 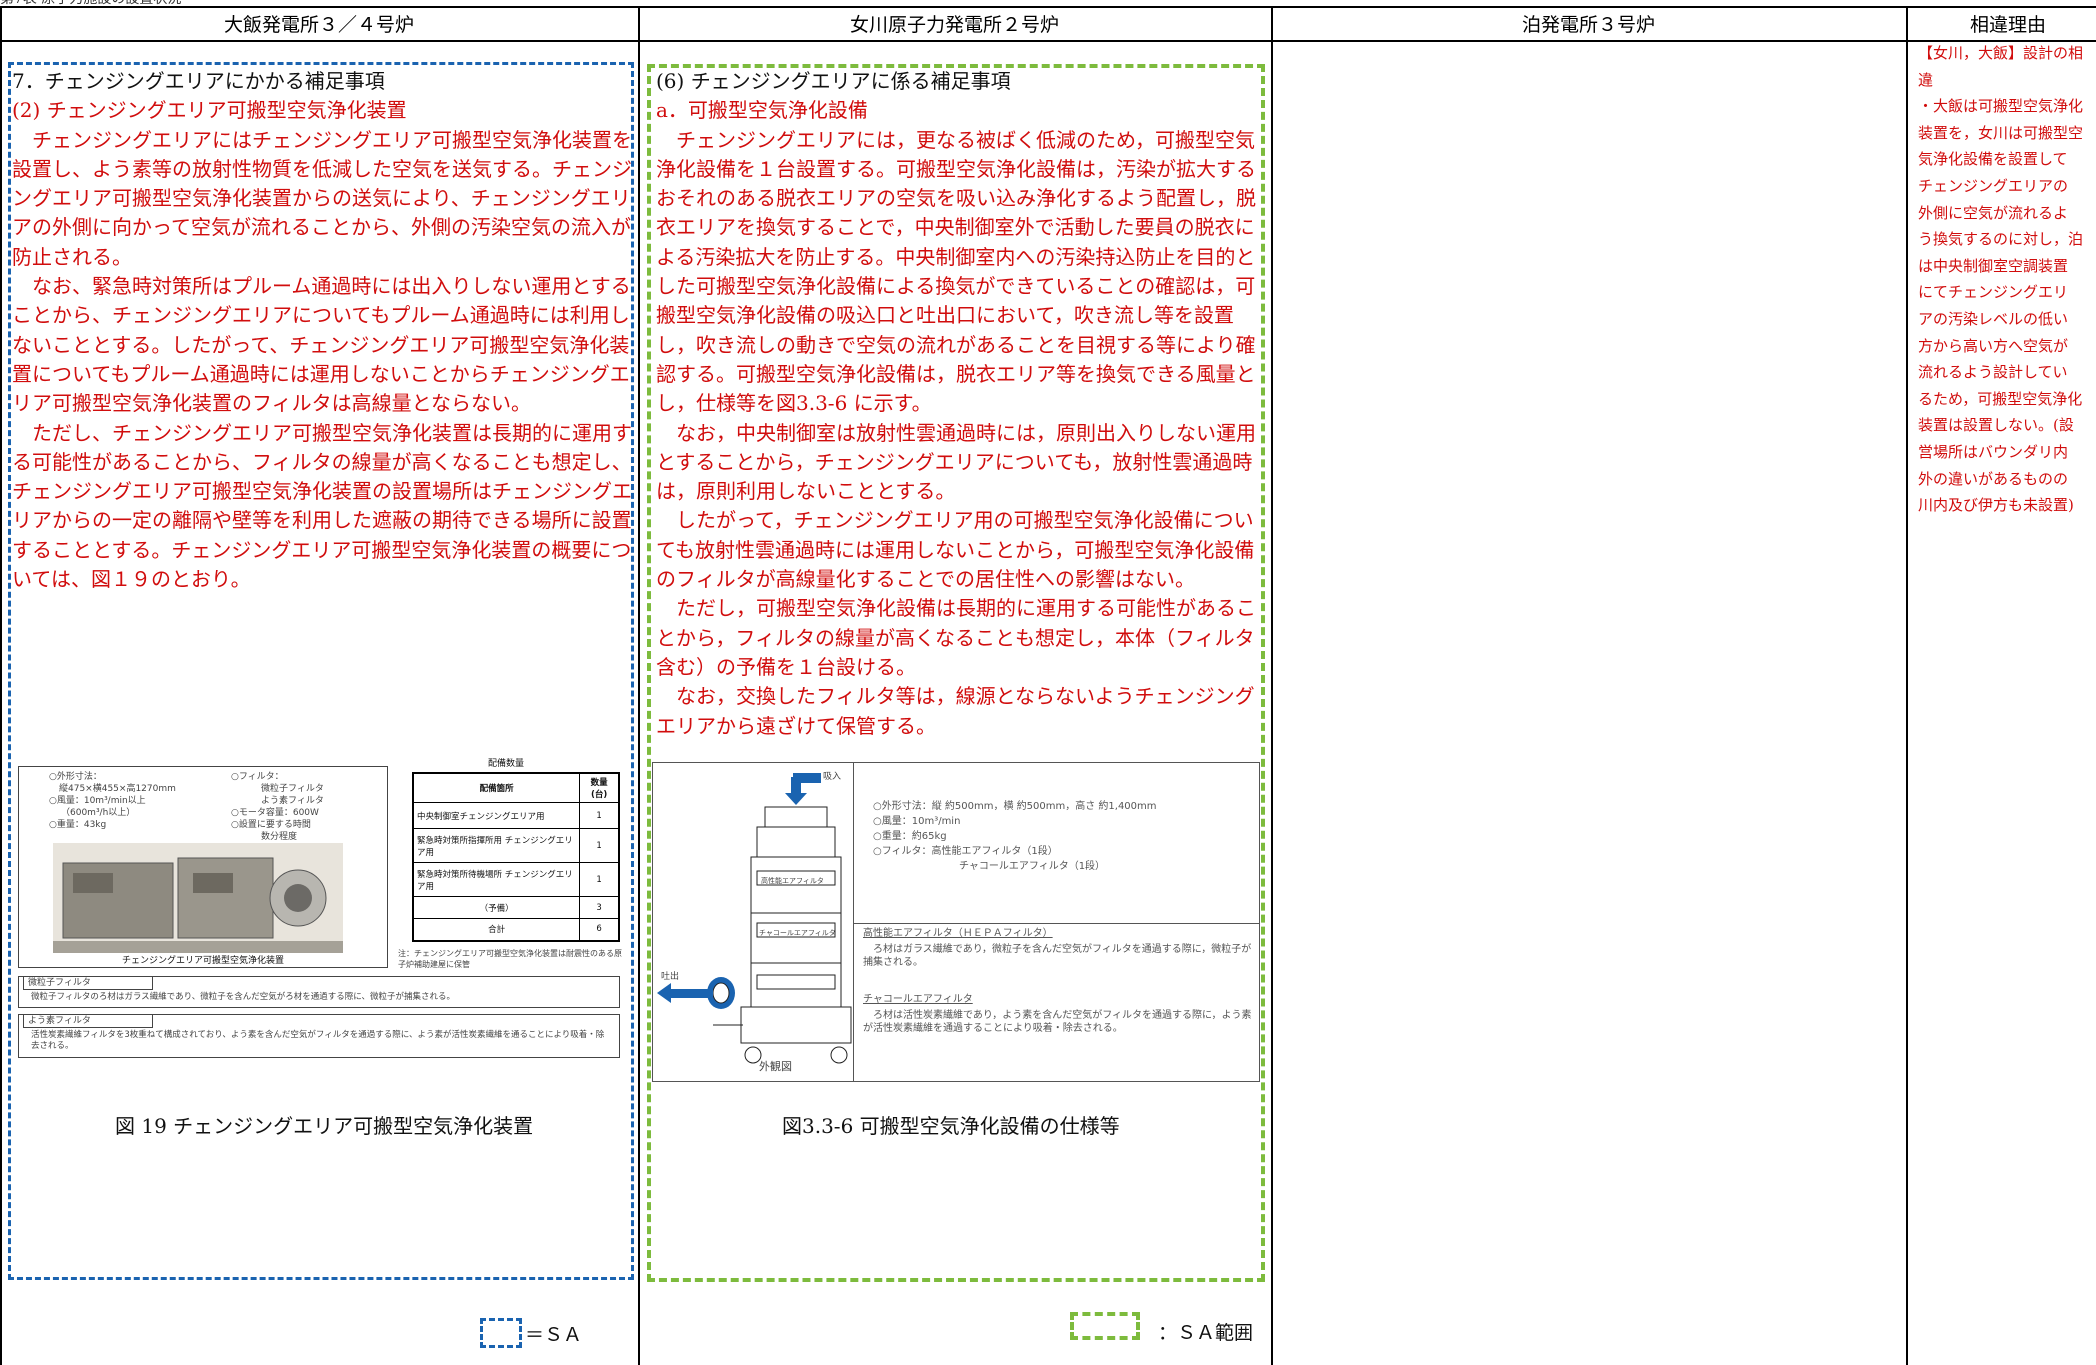 I want to click on table-cell: 合計, so click(x=496, y=929).